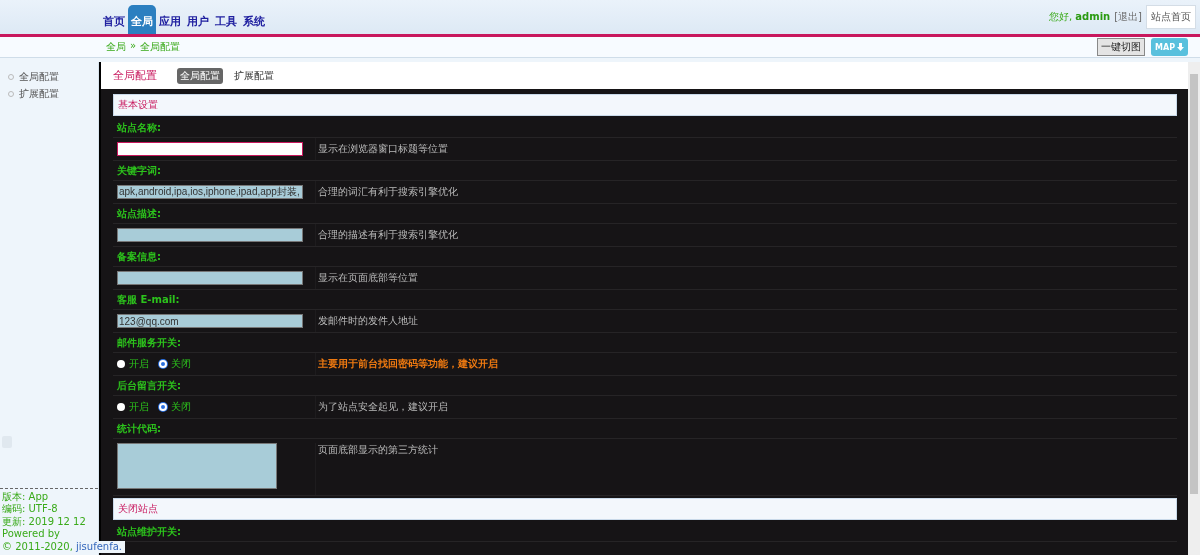 The image size is (1200, 555). I want to click on sidebar-item: 扩展配置, so click(53, 94).